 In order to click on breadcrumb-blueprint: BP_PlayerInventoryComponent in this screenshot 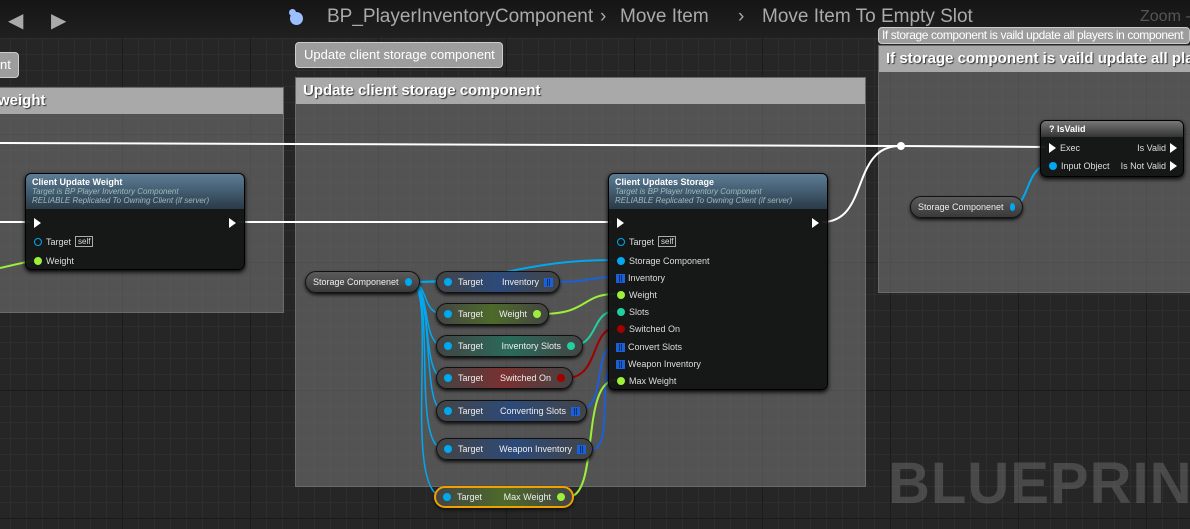, I will do `click(460, 17)`.